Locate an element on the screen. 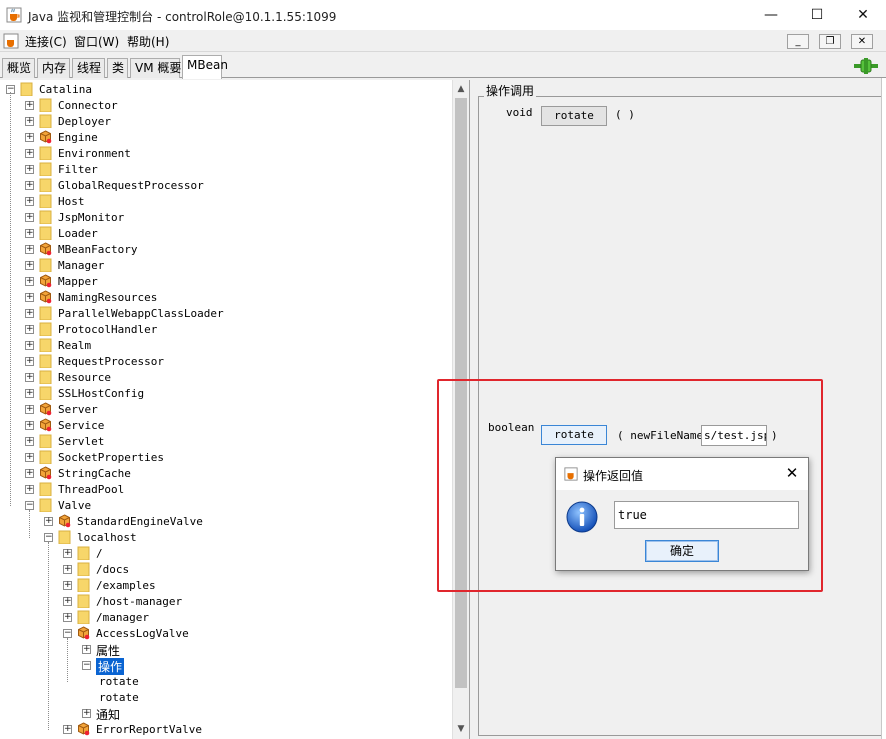 This screenshot has width=886, height=739. tree-node: + ThreadPool is located at coordinates (225, 490).